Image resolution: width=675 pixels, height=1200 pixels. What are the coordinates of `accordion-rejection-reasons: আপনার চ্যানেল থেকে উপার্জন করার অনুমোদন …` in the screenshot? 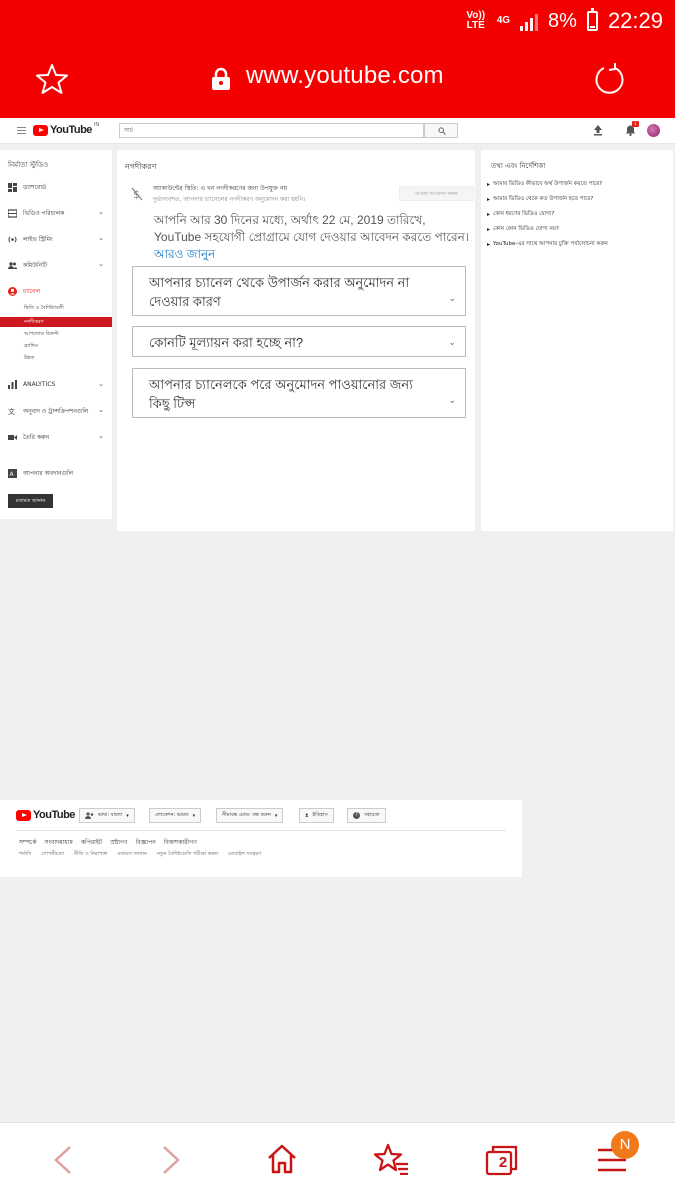 It's located at (299, 291).